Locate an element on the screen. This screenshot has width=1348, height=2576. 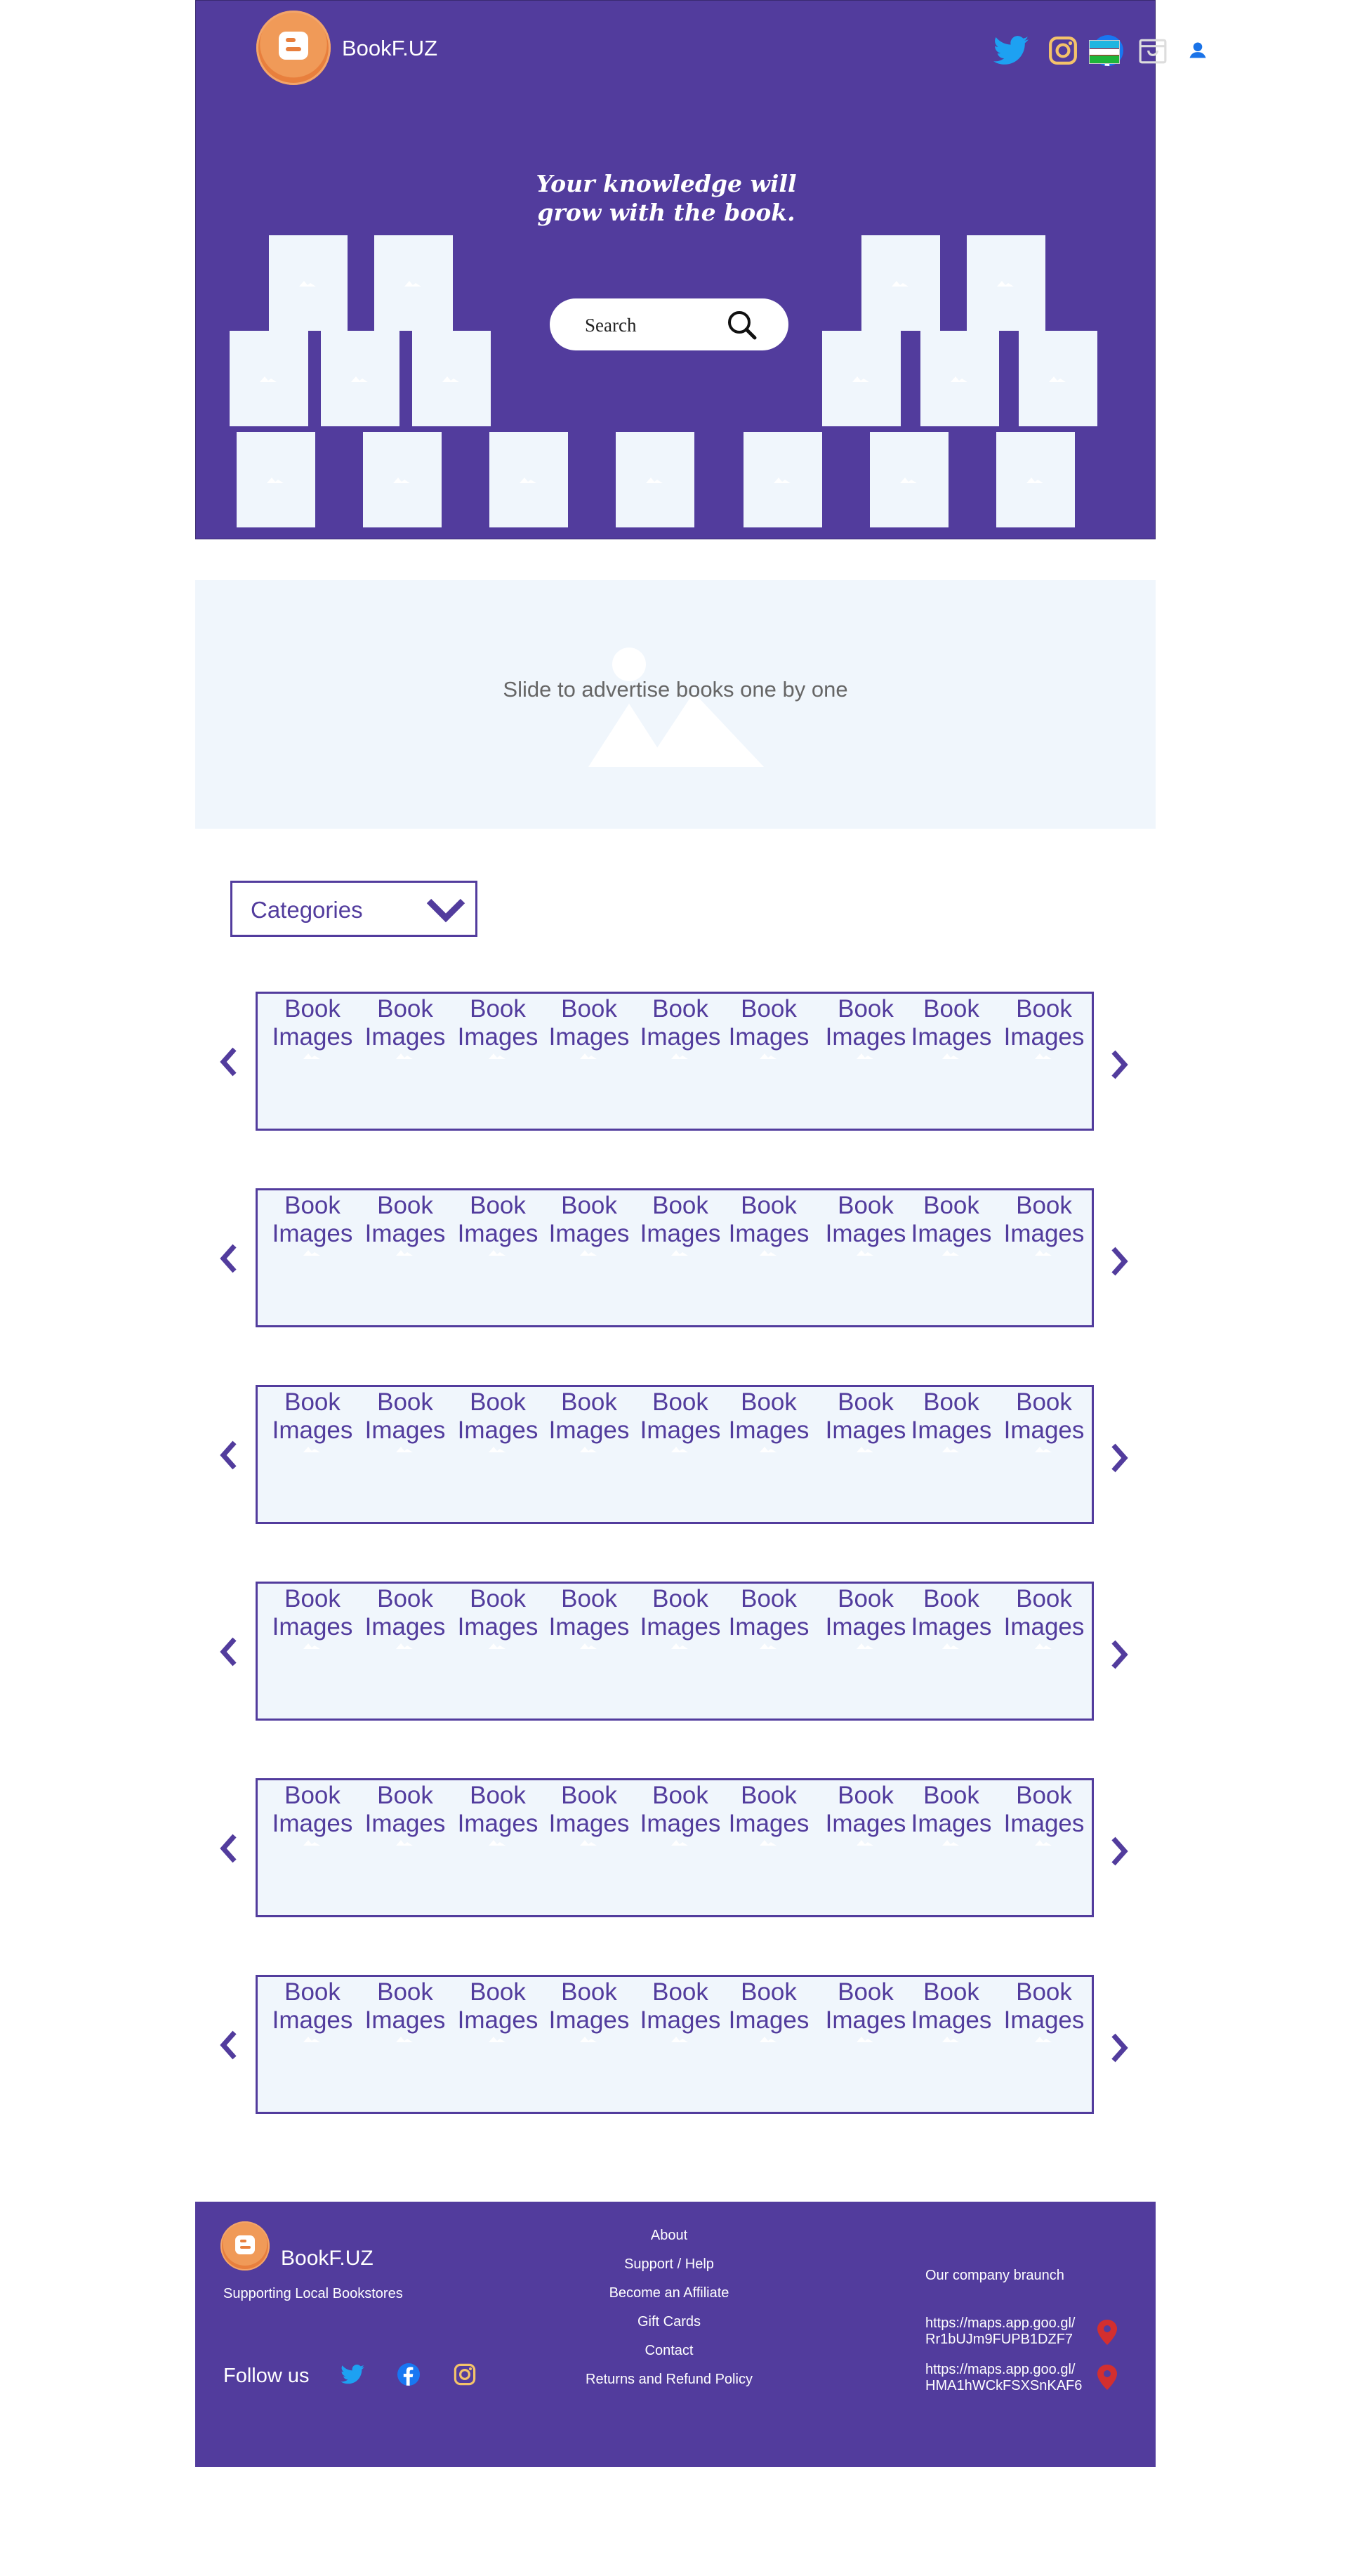
search-icon is located at coordinates (742, 325).